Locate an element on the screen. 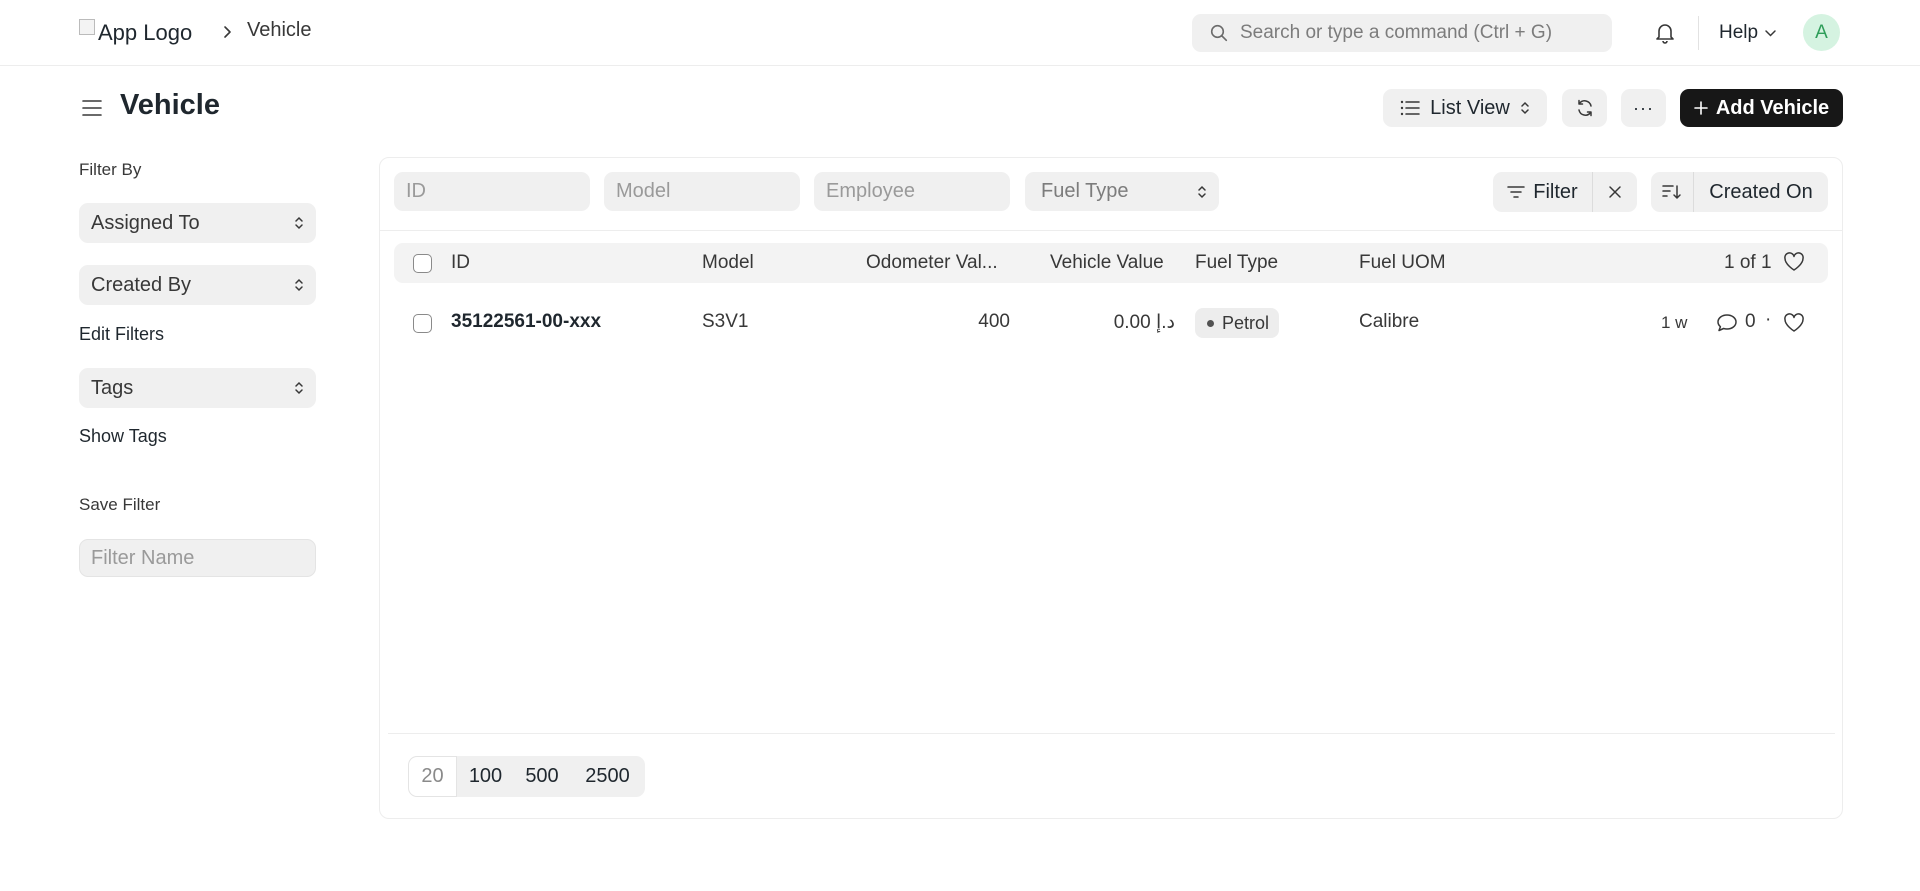 The height and width of the screenshot is (891, 1920). assigned-to-select: Assigned To is located at coordinates (197, 223).